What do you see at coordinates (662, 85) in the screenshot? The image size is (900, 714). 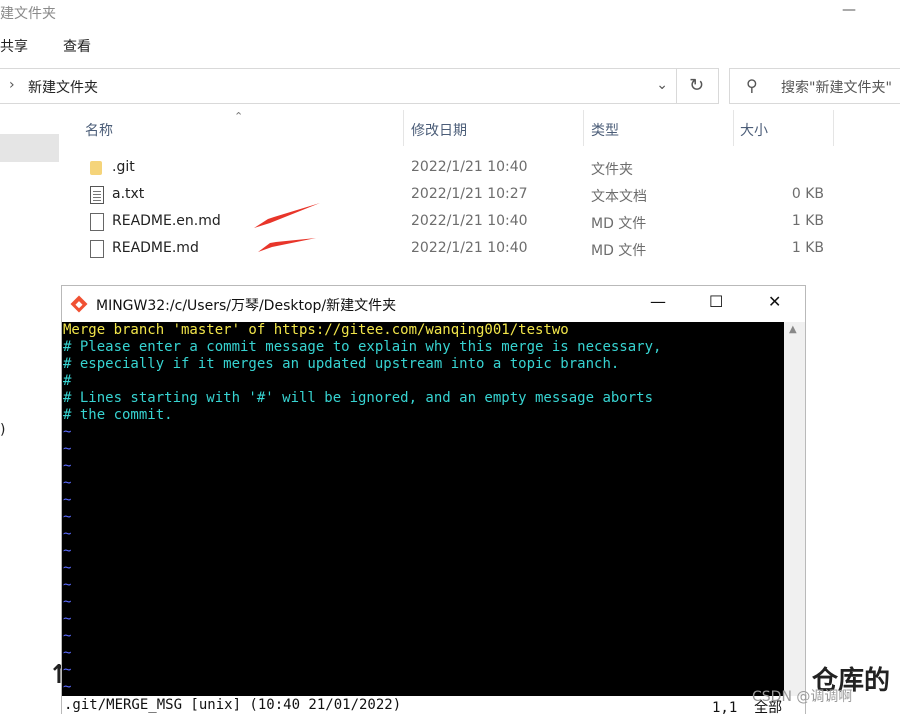 I see `chevron-down-icon: ⌄` at bounding box center [662, 85].